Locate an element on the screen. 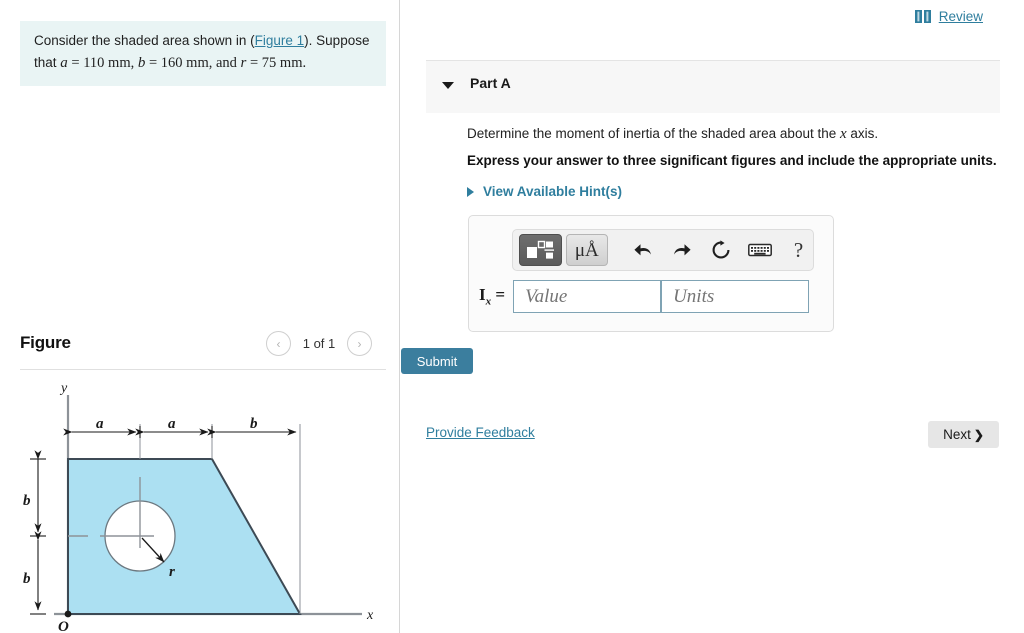 This screenshot has width=1024, height=633. keyboard-icon is located at coordinates (759, 250).